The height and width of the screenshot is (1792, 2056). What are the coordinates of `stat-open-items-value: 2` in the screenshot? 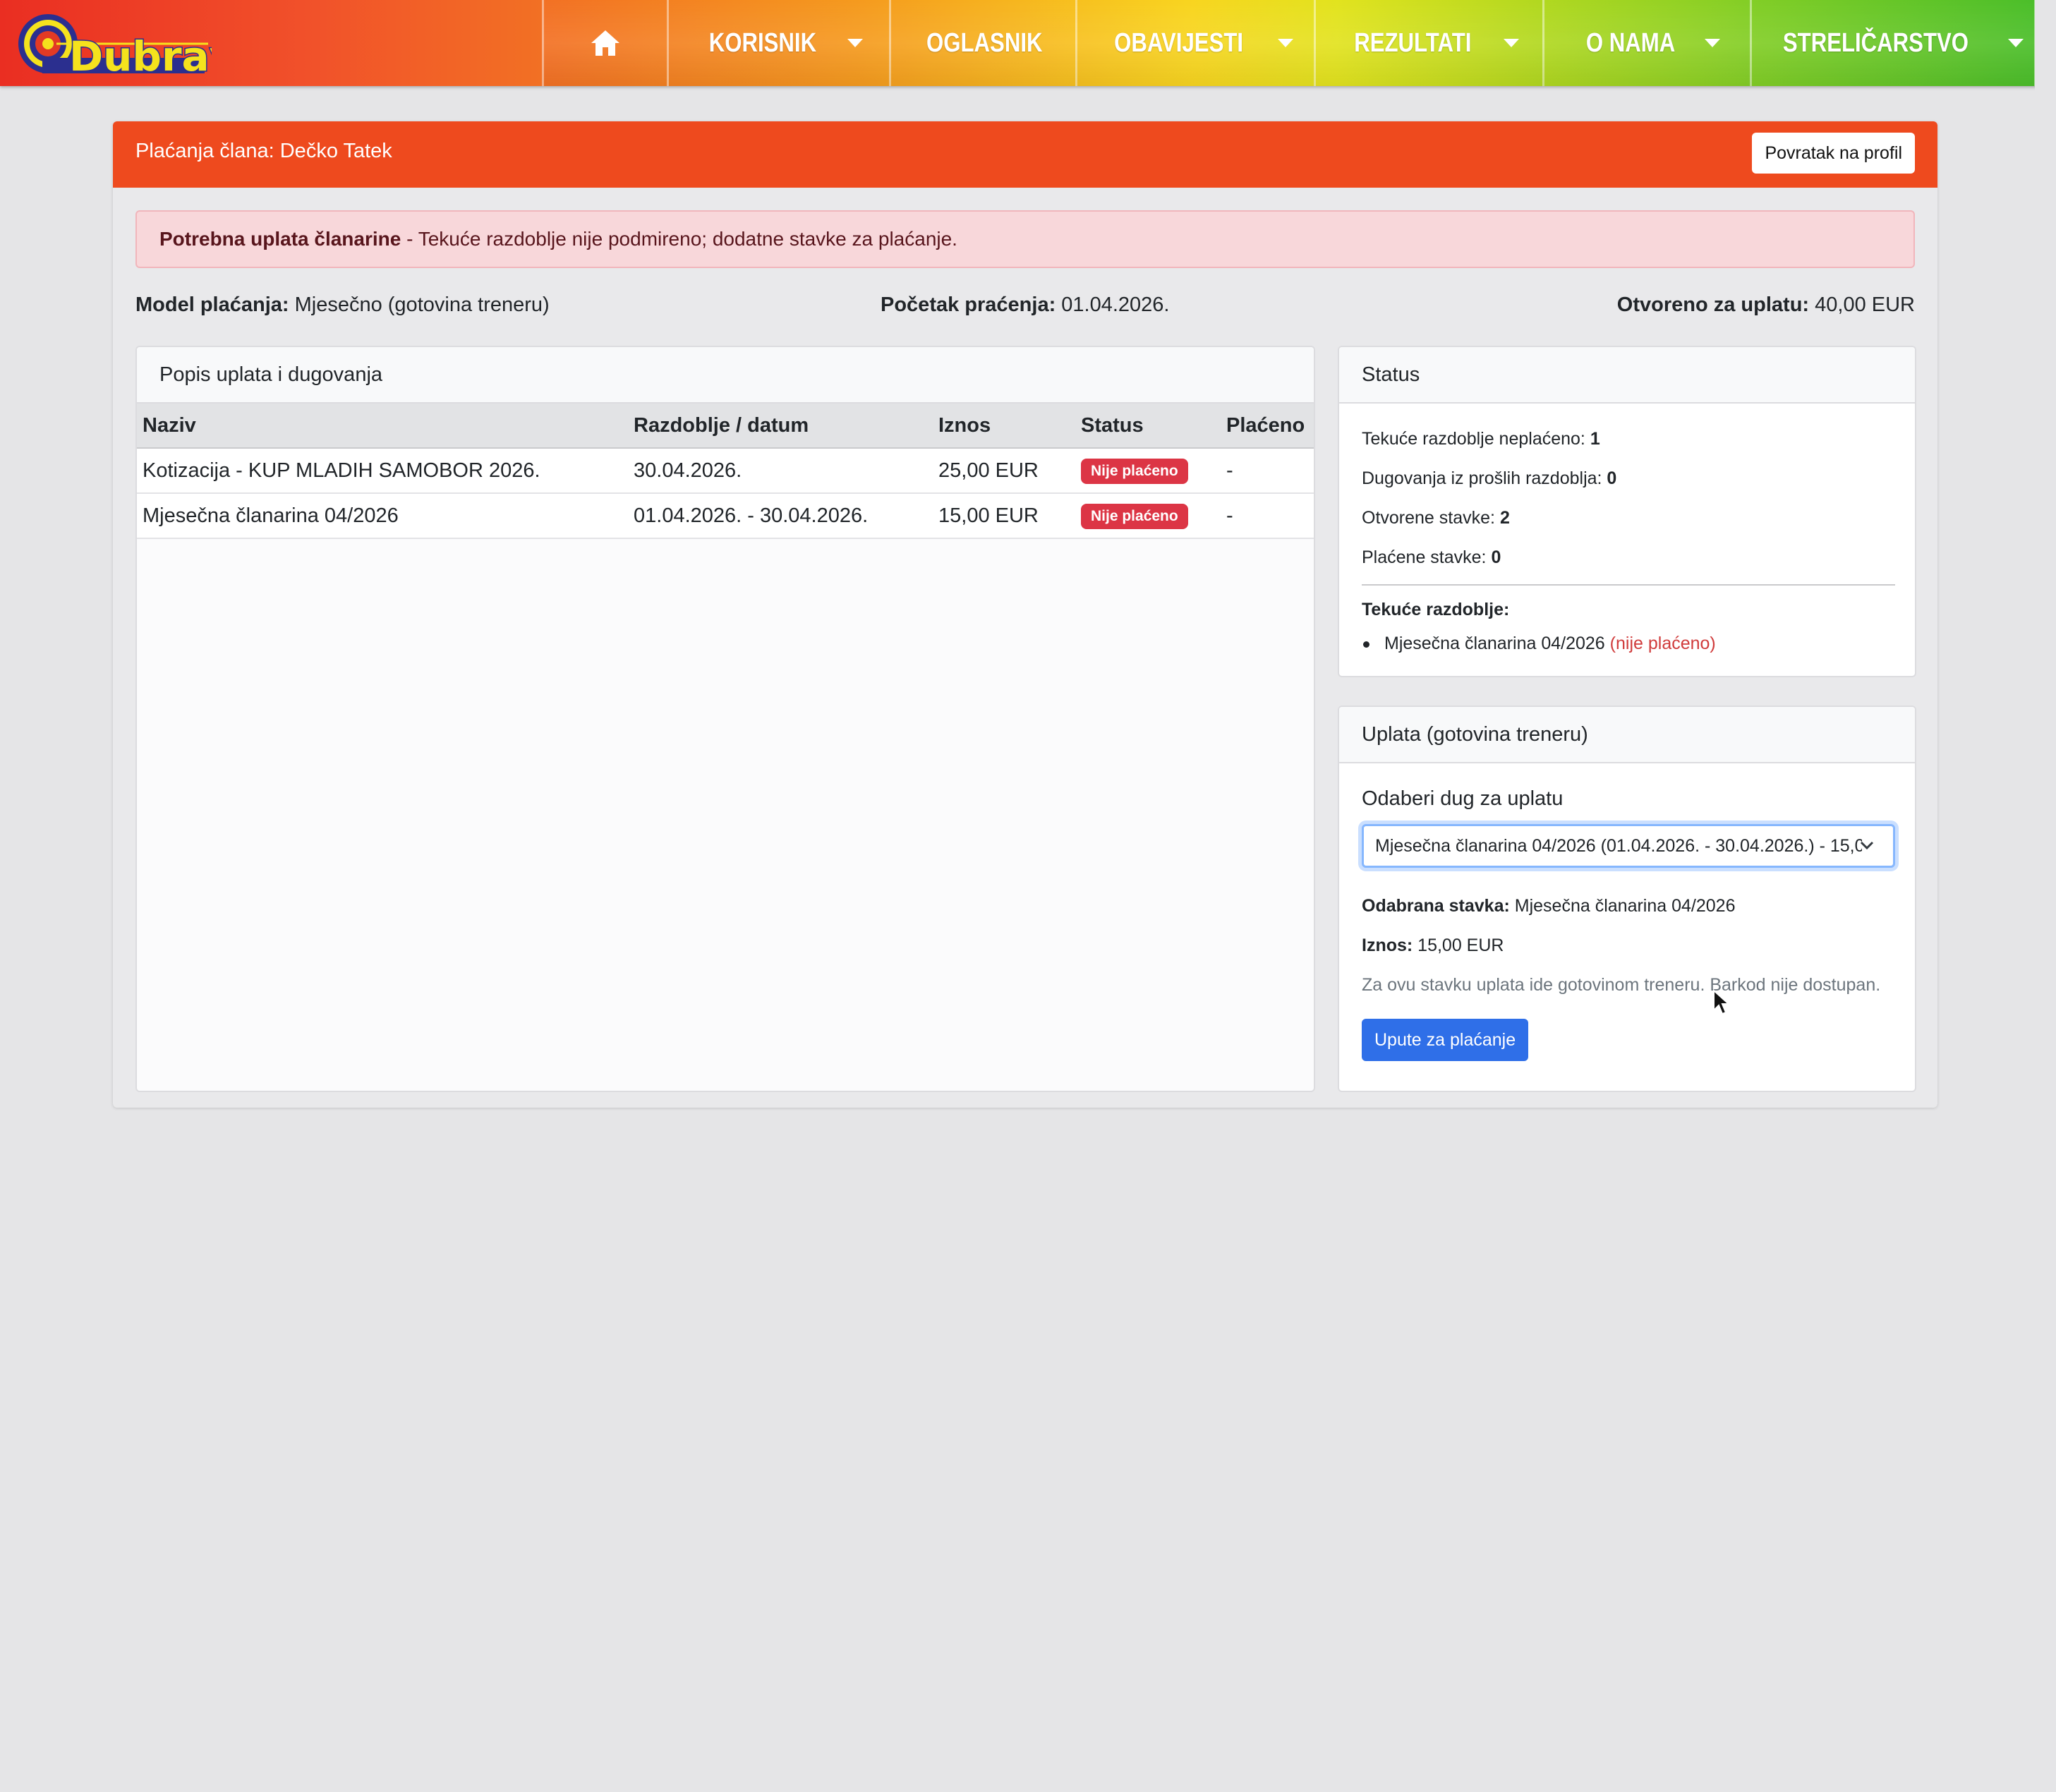 It's located at (1505, 518).